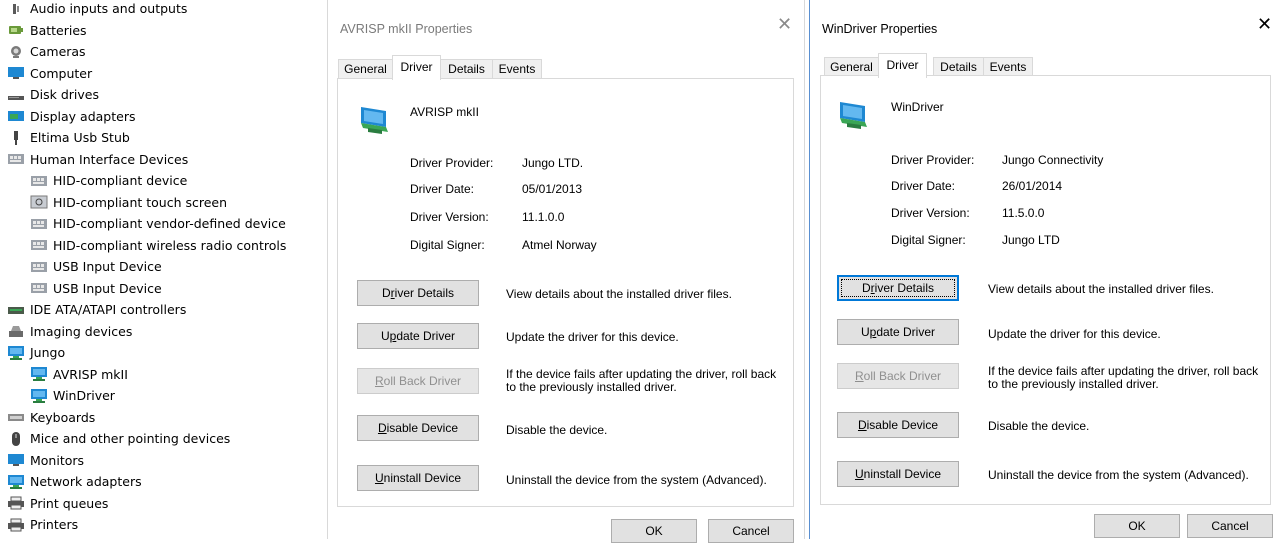 Image resolution: width=1282 pixels, height=543 pixels. I want to click on touch-screen-icon, so click(39, 202).